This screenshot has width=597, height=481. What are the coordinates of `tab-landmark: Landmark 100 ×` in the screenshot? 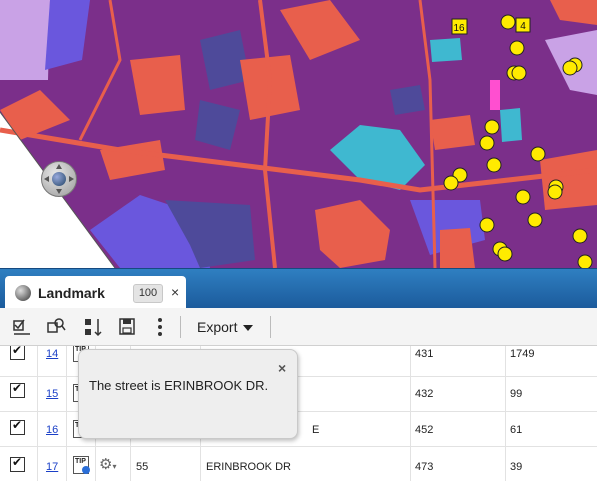 It's located at (95, 292).